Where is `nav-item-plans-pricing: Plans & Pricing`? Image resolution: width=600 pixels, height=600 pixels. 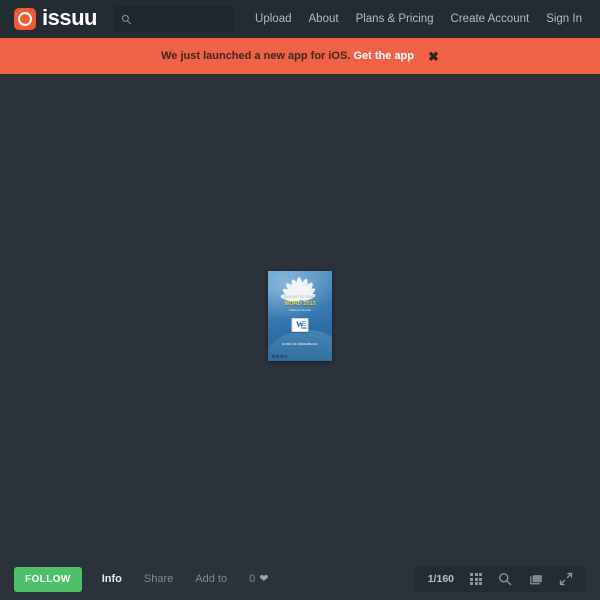
nav-item-plans-pricing: Plans & Pricing is located at coordinates (395, 19).